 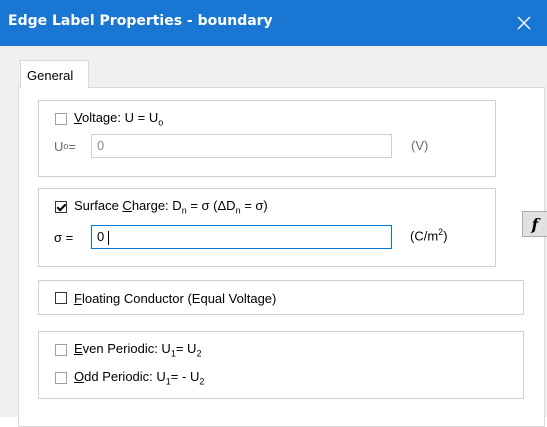 I want to click on title-bar: Edge Label Properties - boundary, so click(x=273, y=23).